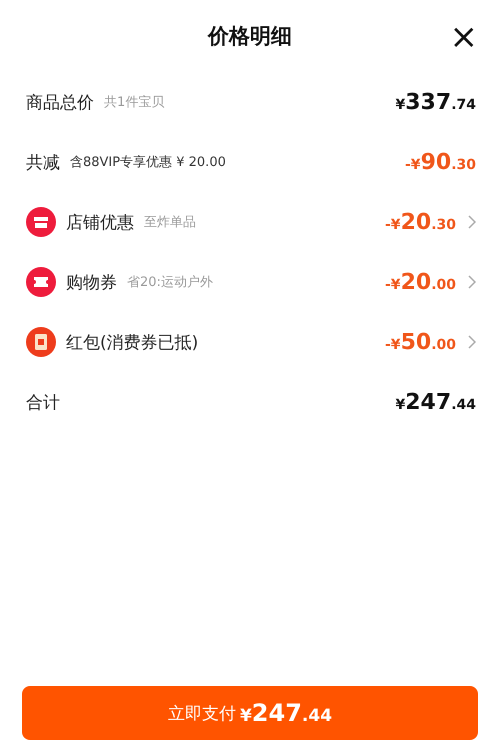 The image size is (500, 741). I want to click on close-button: ×, so click(464, 37).